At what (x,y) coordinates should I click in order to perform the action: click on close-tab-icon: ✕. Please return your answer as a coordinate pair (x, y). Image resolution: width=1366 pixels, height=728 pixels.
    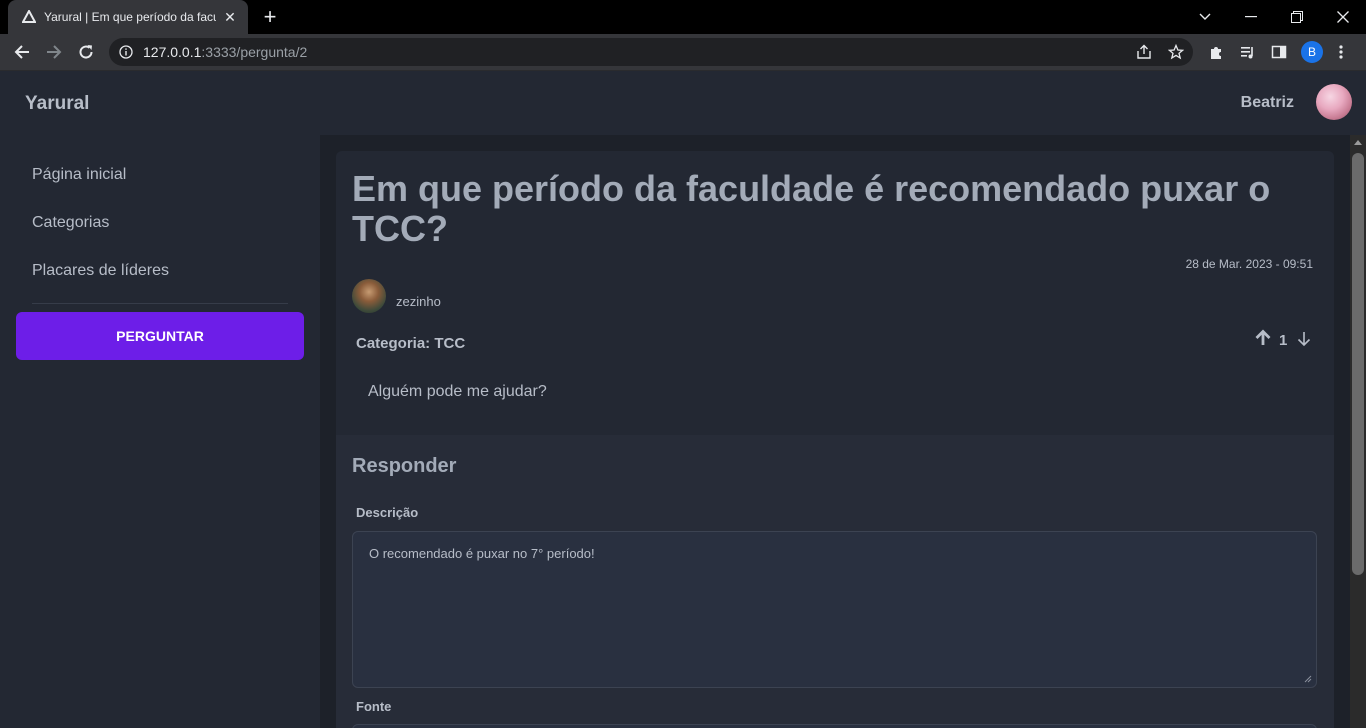
    Looking at the image, I should click on (230, 17).